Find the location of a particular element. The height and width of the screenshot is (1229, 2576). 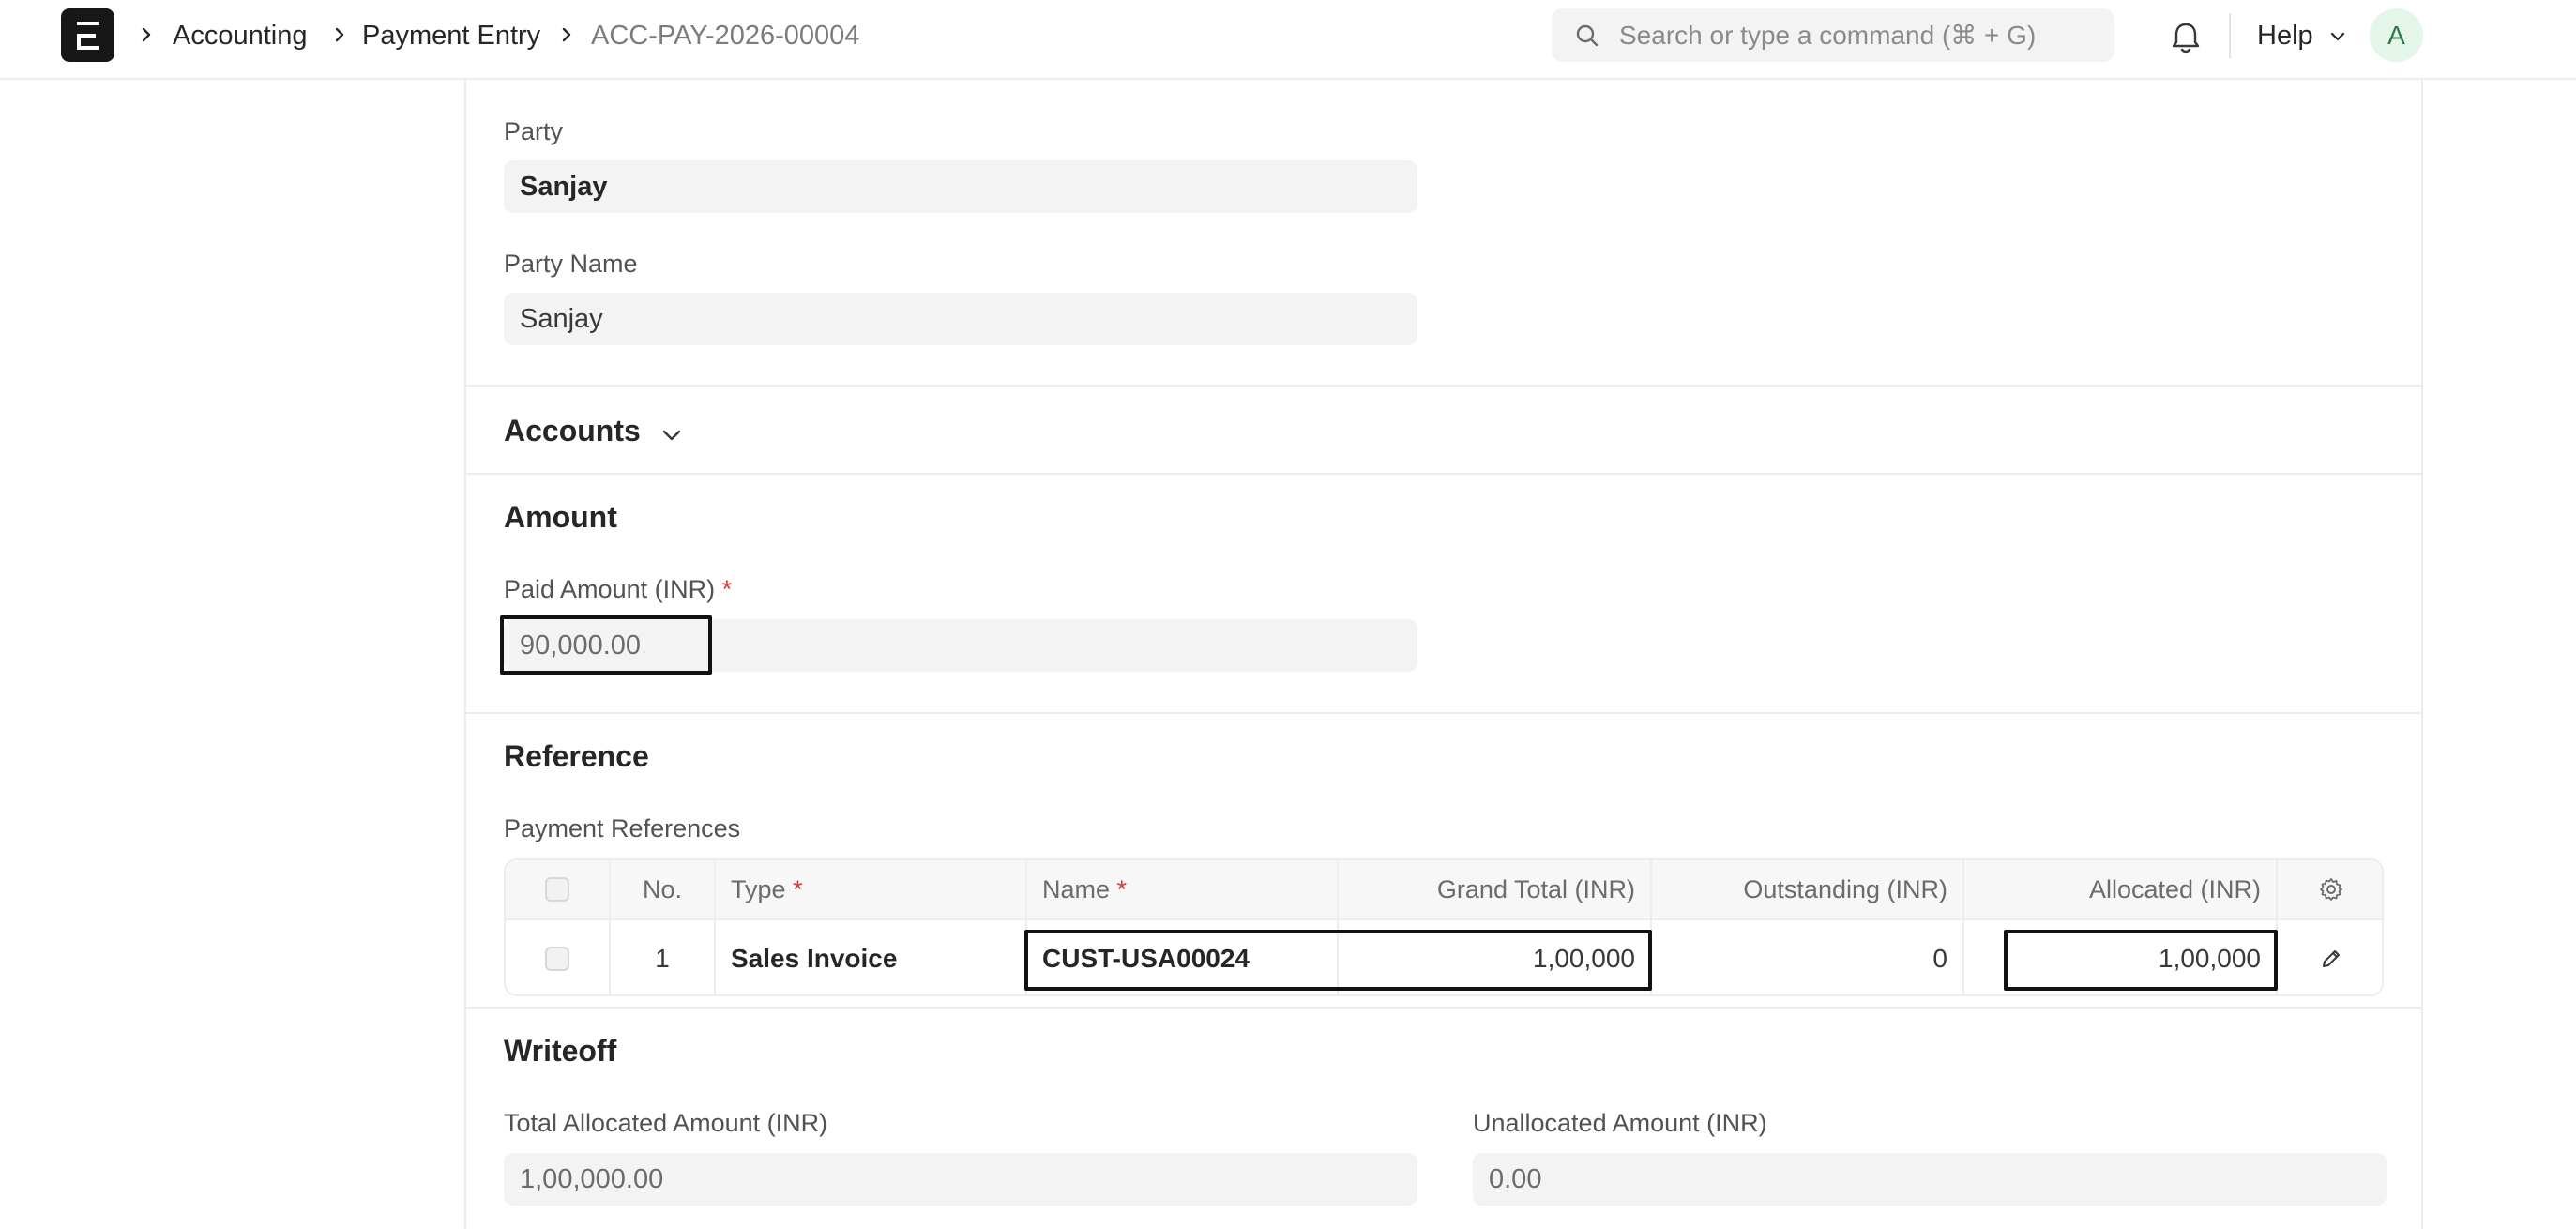

search-input is located at coordinates (1858, 35).